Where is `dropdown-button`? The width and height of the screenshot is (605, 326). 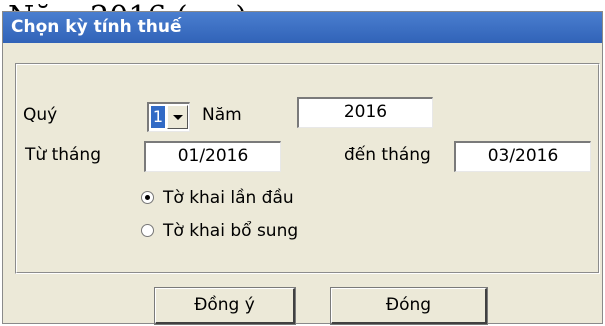 dropdown-button is located at coordinates (177, 117).